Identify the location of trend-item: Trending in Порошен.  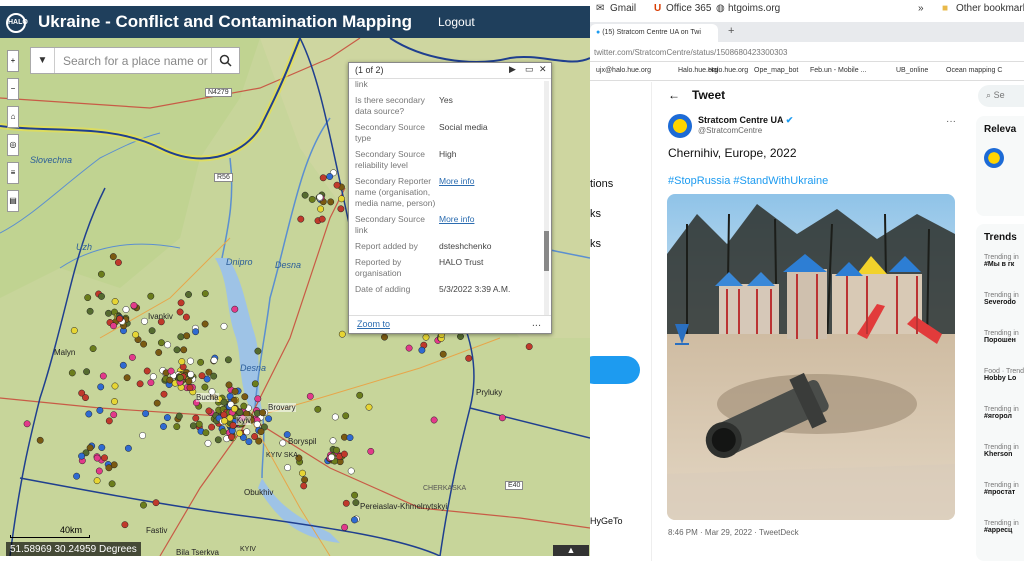
(1001, 337).